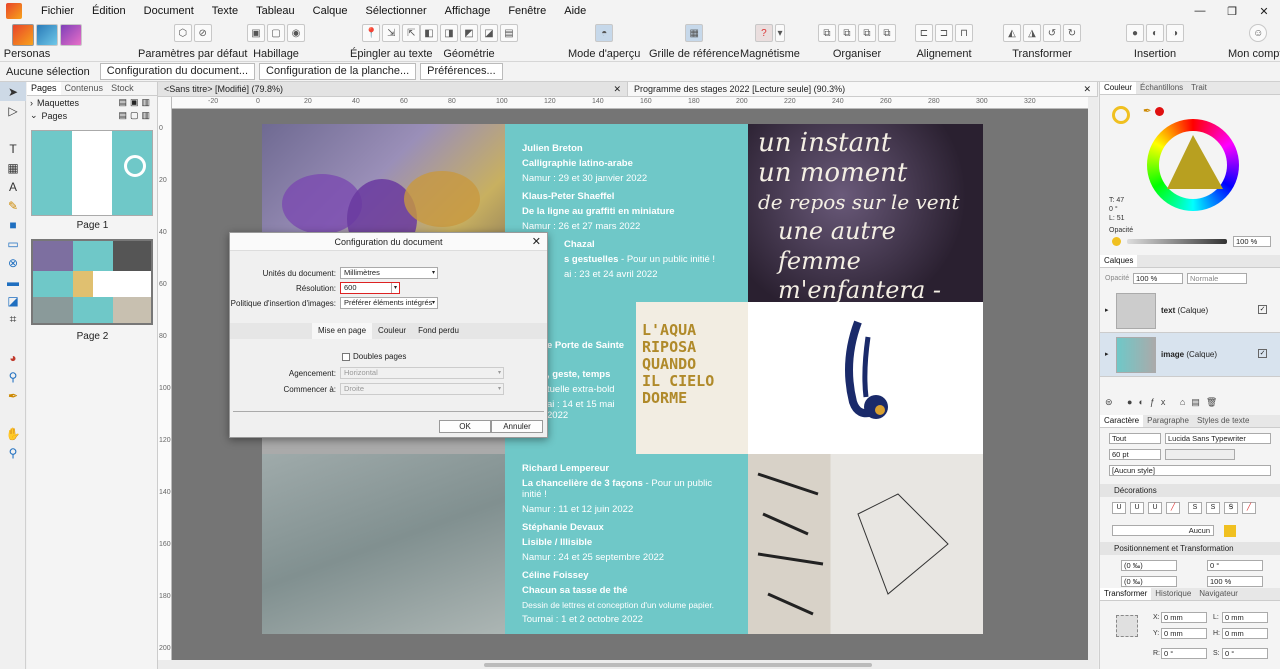 The width and height of the screenshot is (1280, 669). Describe the element at coordinates (92, 173) in the screenshot. I see `page-1-thumbnail` at that location.